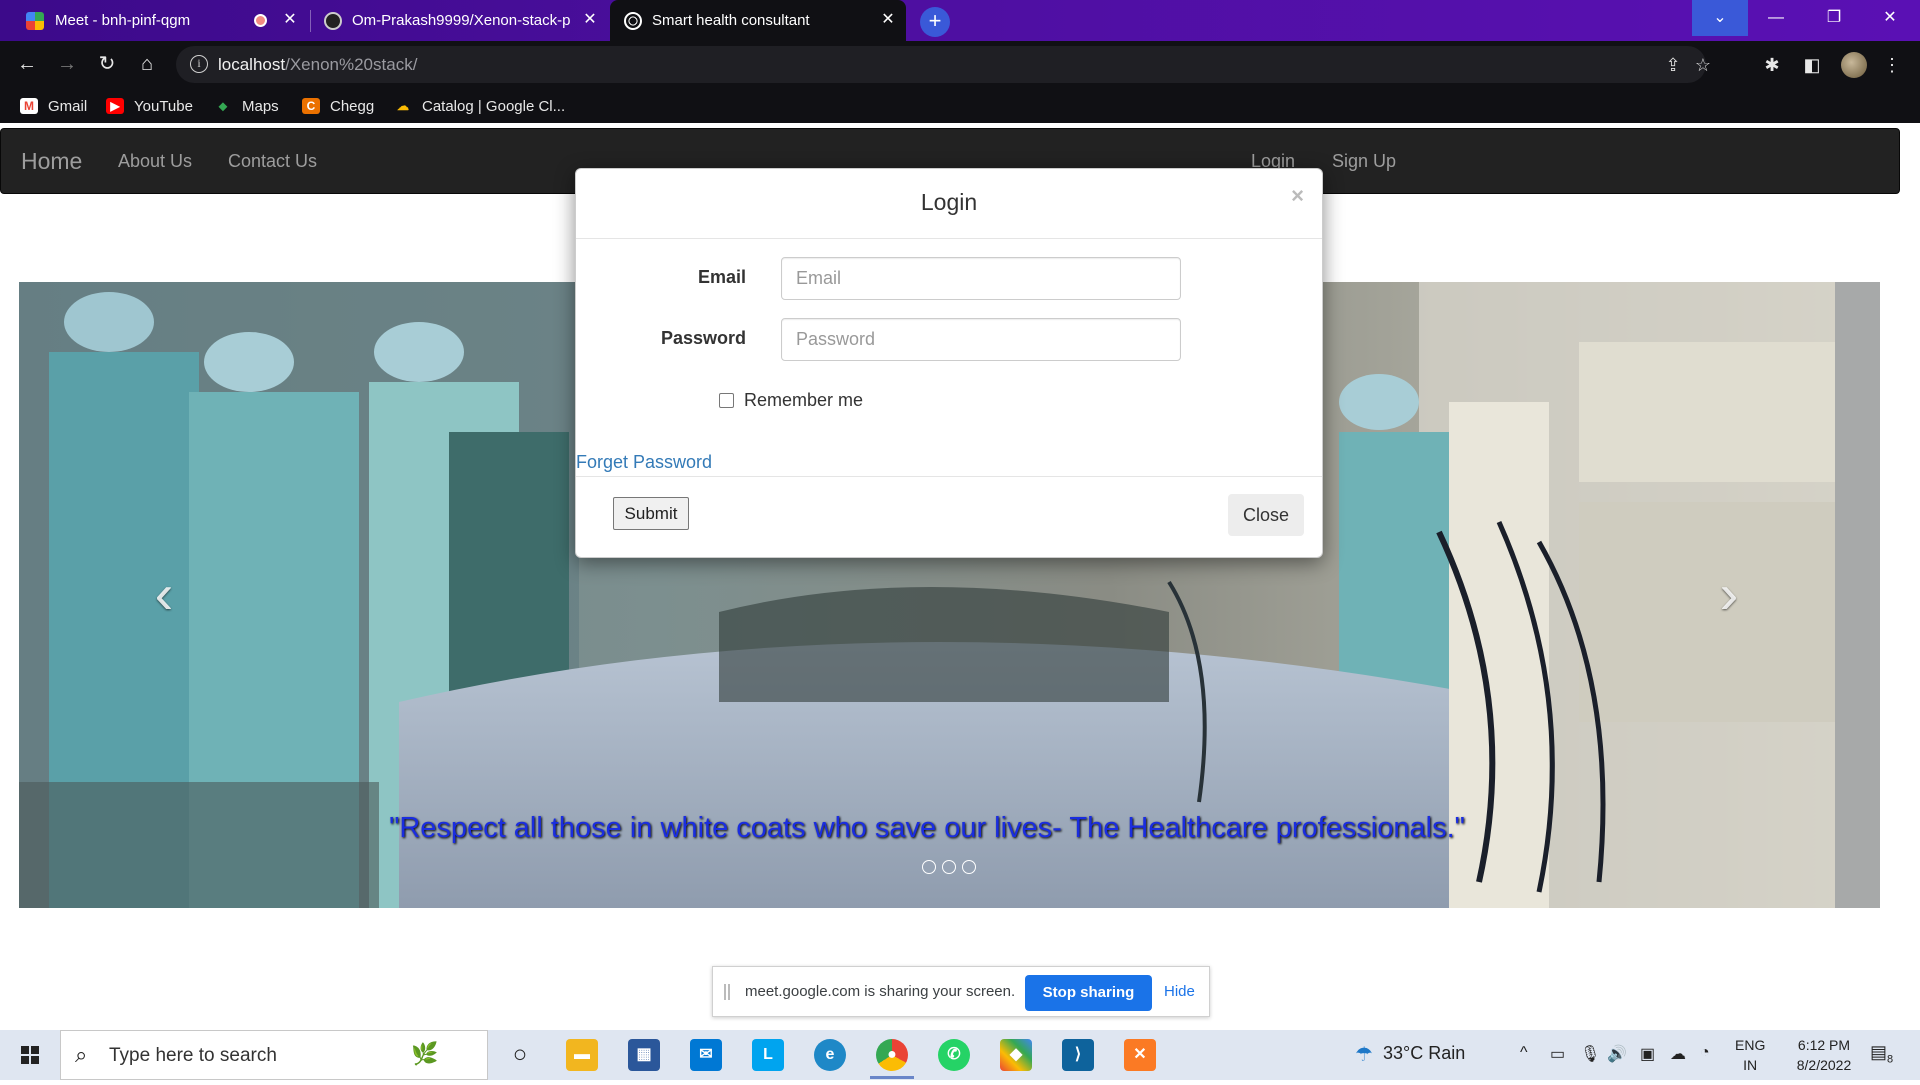 The height and width of the screenshot is (1085, 1920). What do you see at coordinates (1557, 1054) in the screenshot?
I see `battery-icon: ▭` at bounding box center [1557, 1054].